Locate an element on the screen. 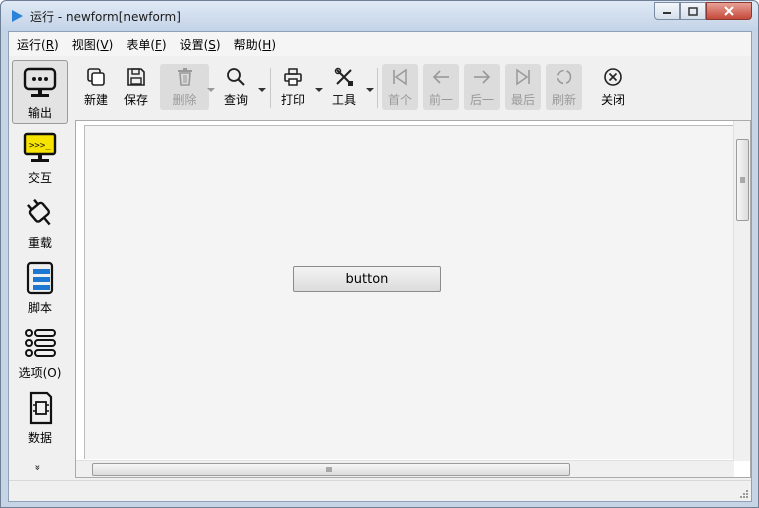  panel-options-button: 选项(O) is located at coordinates (40, 353).